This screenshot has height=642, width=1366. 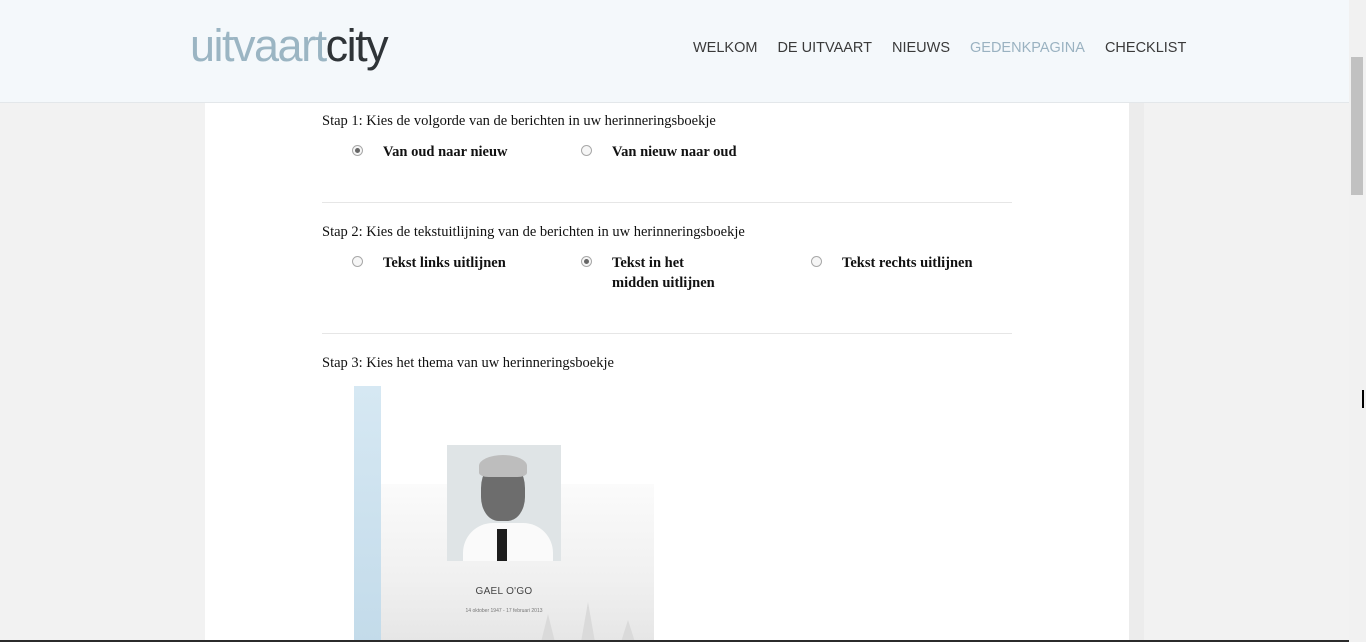 I want to click on nav-welkom: WELKOM, so click(x=725, y=48).